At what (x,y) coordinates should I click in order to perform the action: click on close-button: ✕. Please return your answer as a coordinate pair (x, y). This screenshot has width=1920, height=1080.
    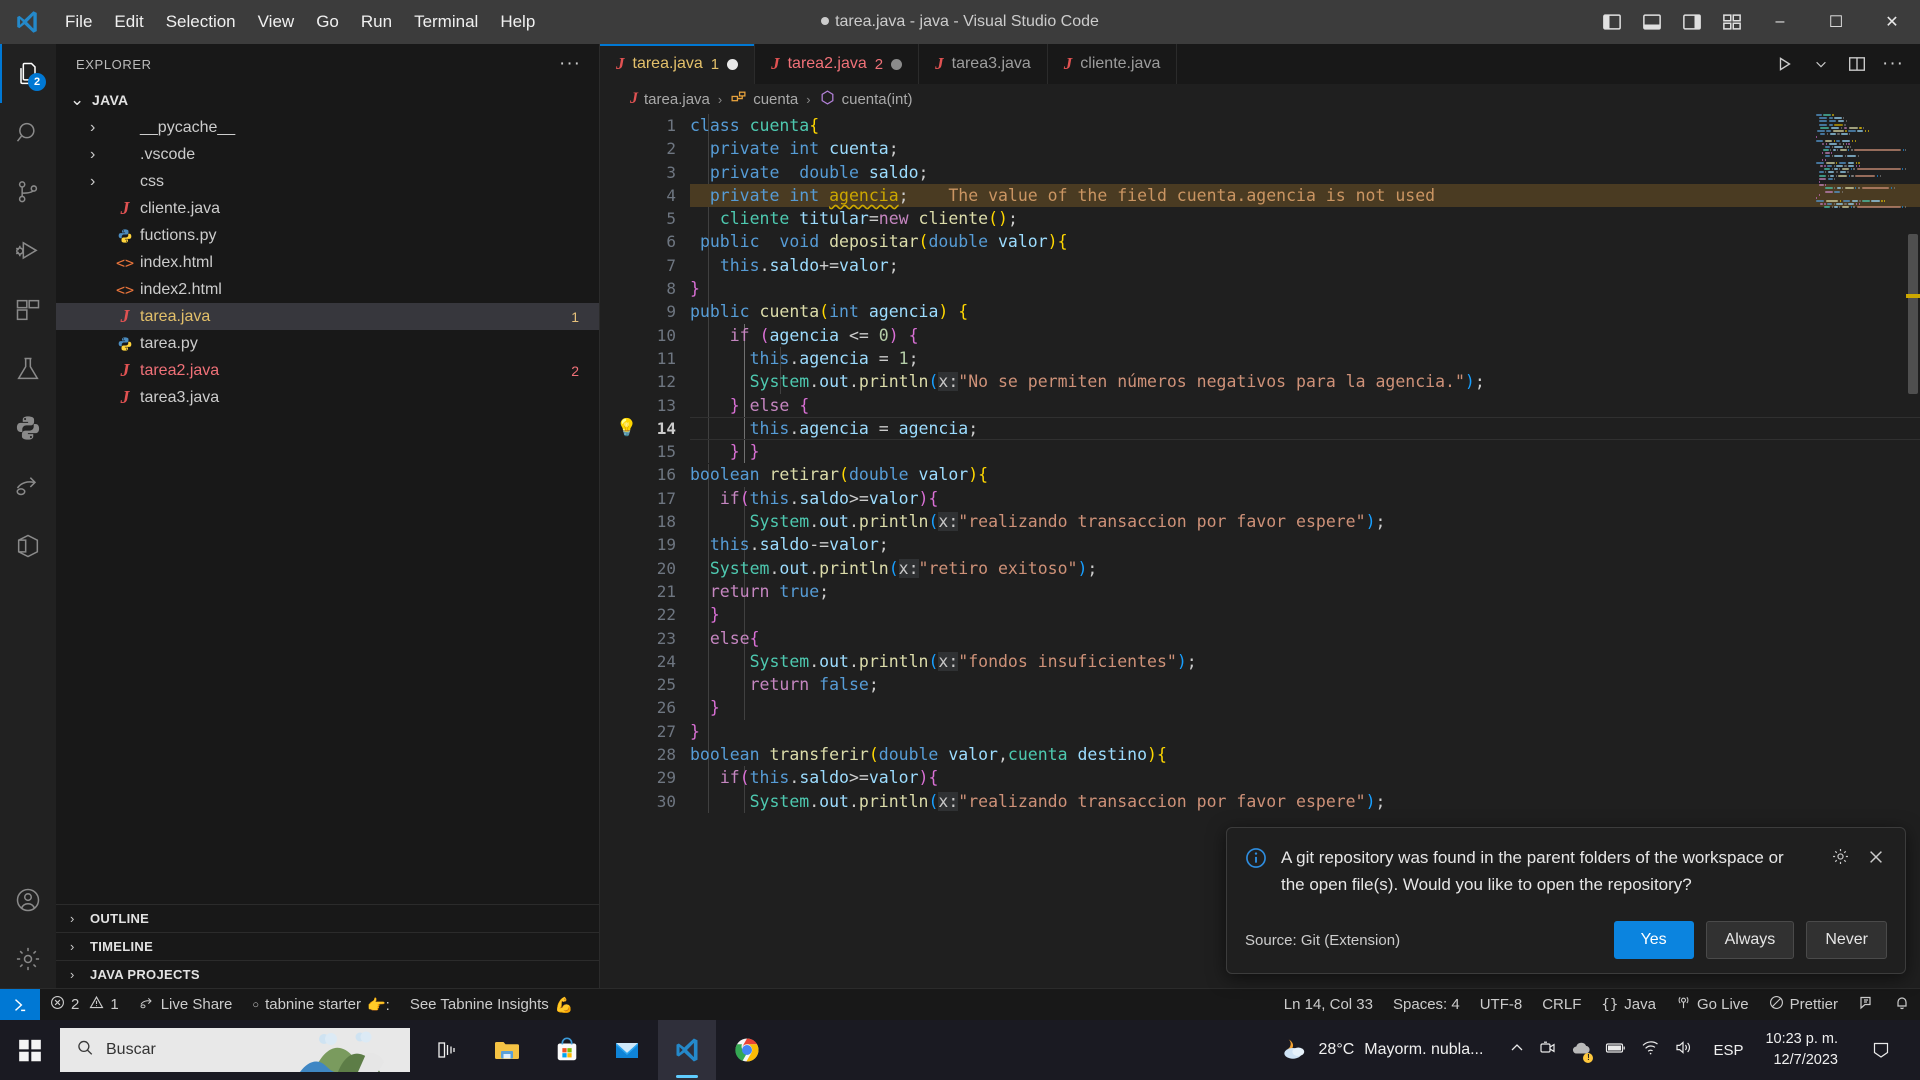
    Looking at the image, I should click on (1892, 22).